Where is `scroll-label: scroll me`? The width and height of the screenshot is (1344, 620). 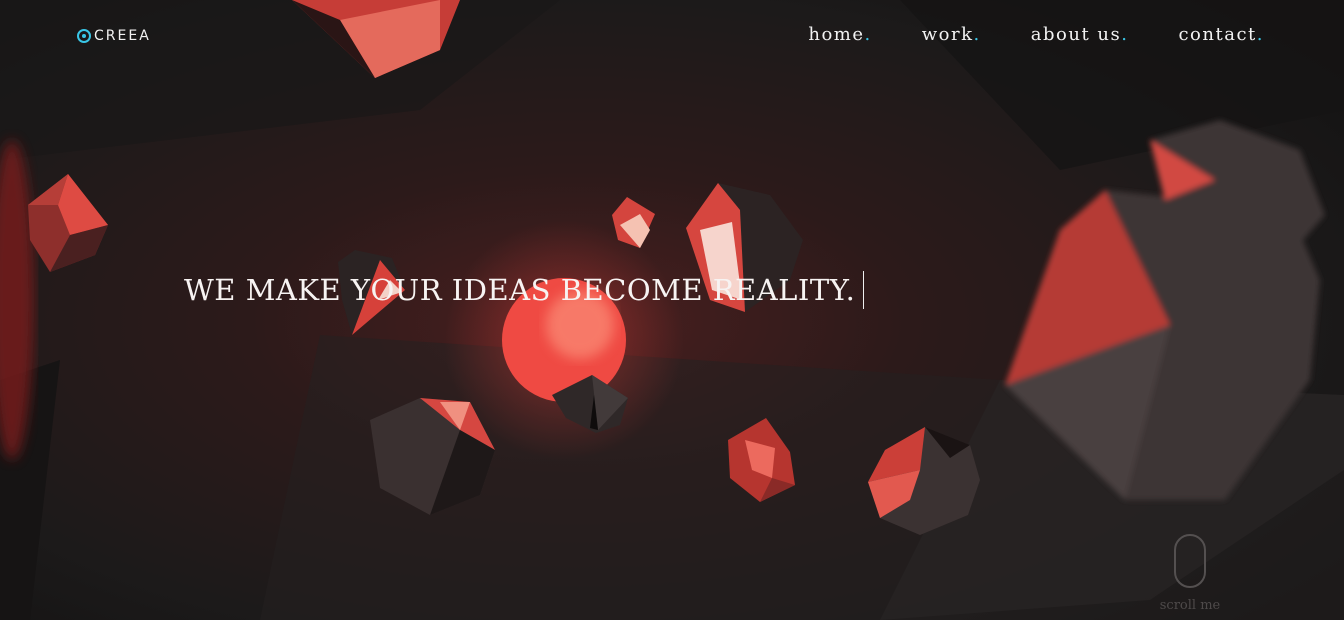 scroll-label: scroll me is located at coordinates (1190, 605).